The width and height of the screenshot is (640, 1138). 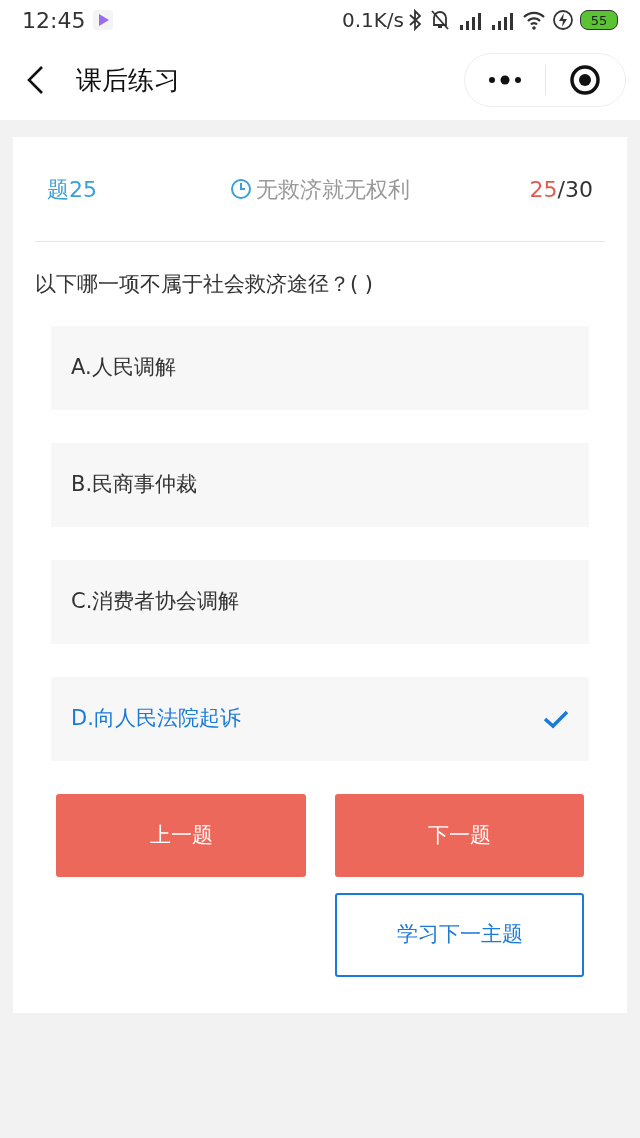 I want to click on answer-option: B.民商事仲裁, so click(x=320, y=485).